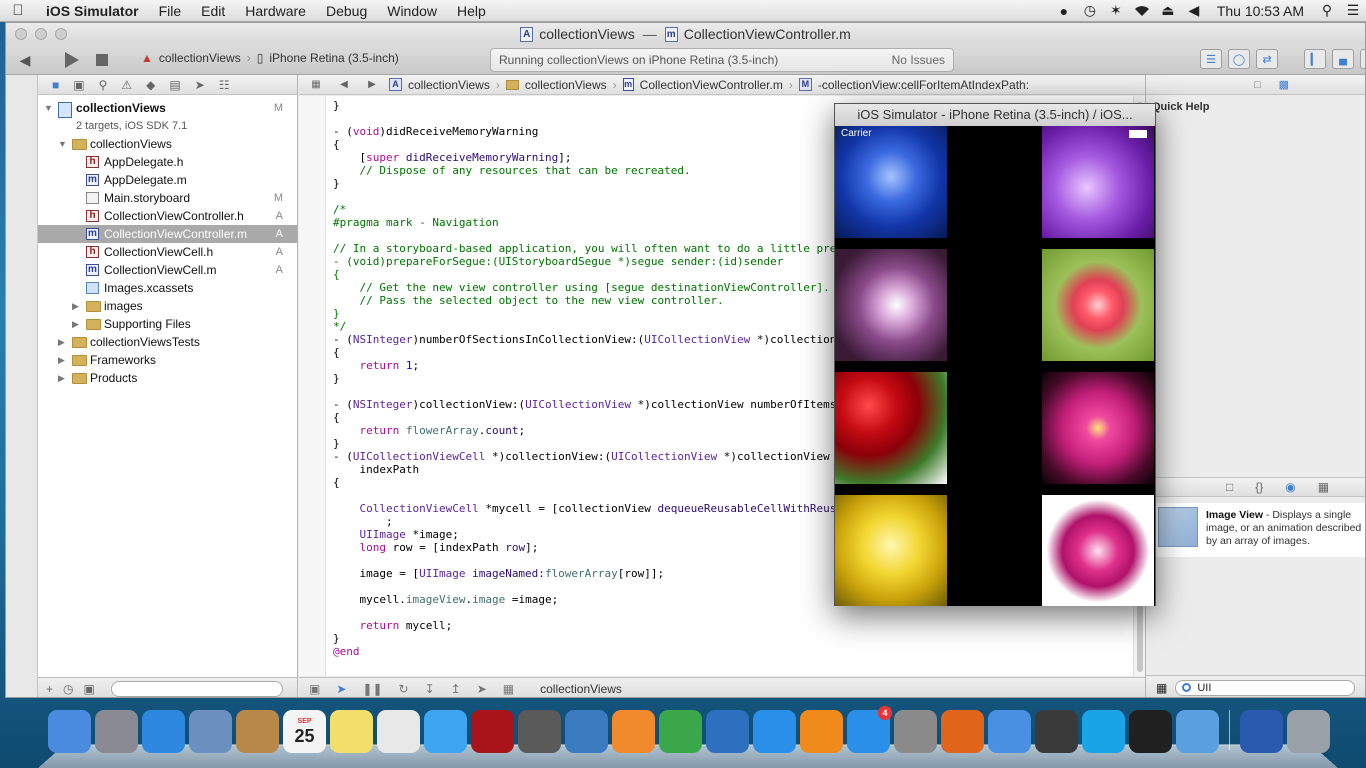 The height and width of the screenshot is (768, 1366). Describe the element at coordinates (314, 689) in the screenshot. I see `hide-debug-area-icon: ▣` at that location.